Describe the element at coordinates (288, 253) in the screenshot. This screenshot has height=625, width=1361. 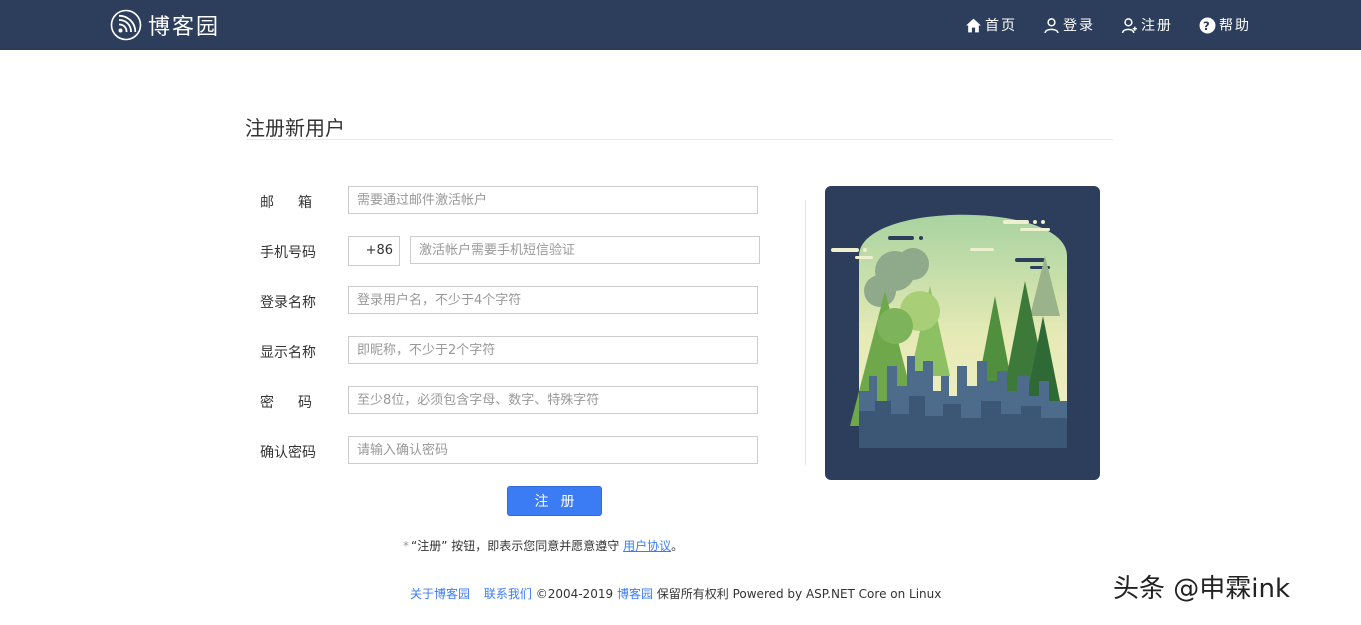
I see `phone-label: 手机号码` at that location.